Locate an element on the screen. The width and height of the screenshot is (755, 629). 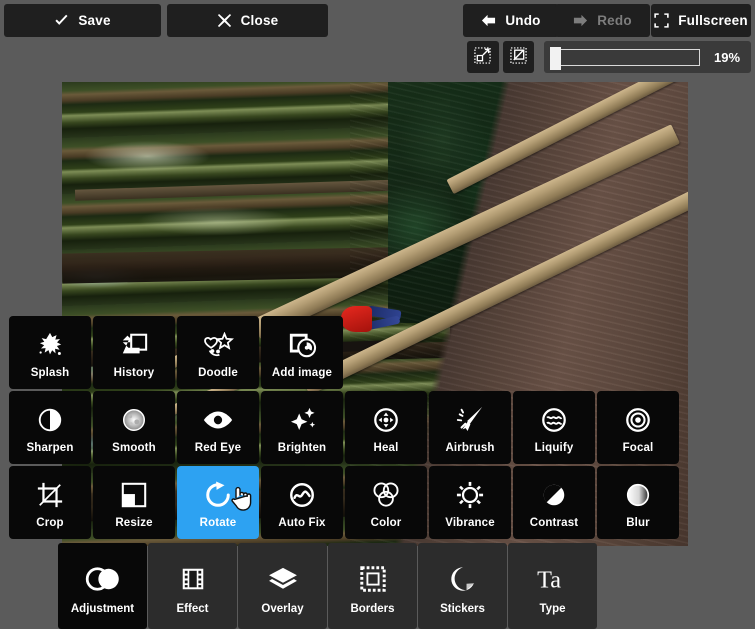
tool-liquify: Liquify is located at coordinates (554, 427).